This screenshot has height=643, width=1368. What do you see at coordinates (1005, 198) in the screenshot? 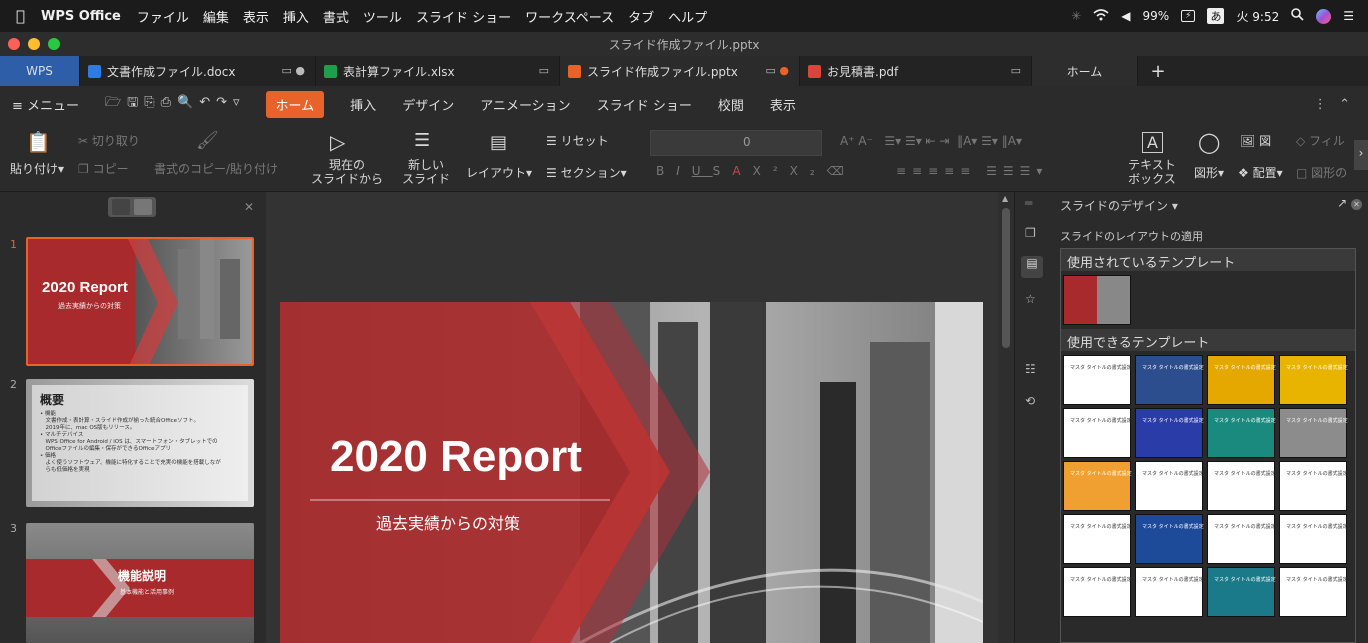
I see `scroll-up-icon: ▲` at bounding box center [1005, 198].